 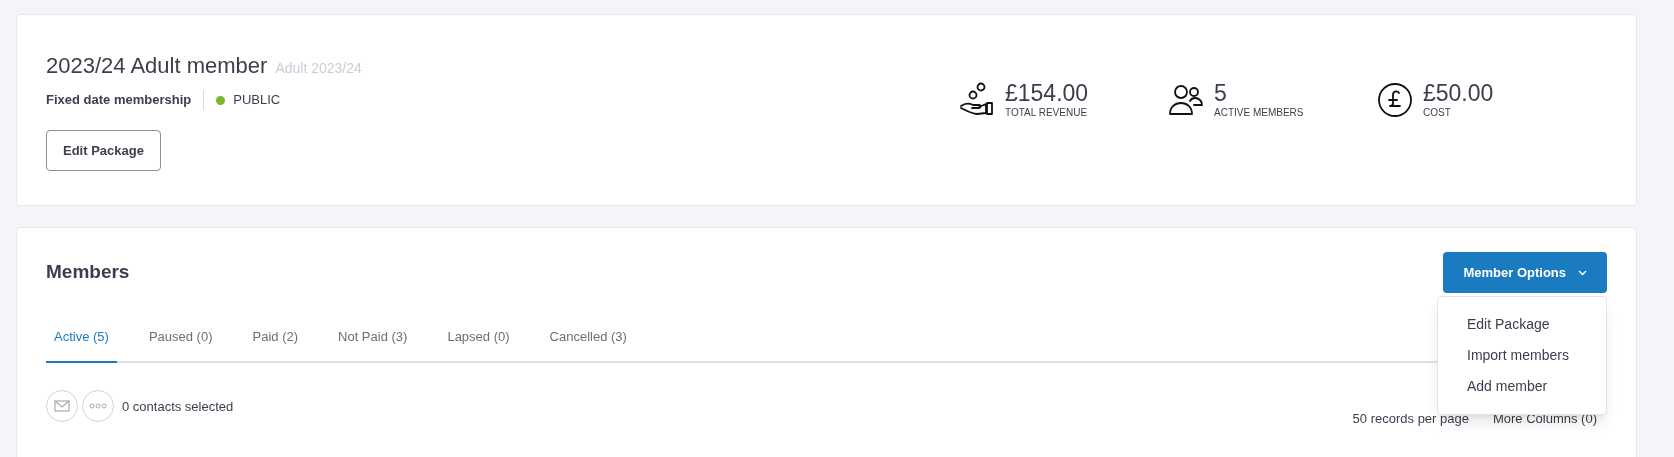 I want to click on stat-value: £50.00, so click(x=1458, y=93).